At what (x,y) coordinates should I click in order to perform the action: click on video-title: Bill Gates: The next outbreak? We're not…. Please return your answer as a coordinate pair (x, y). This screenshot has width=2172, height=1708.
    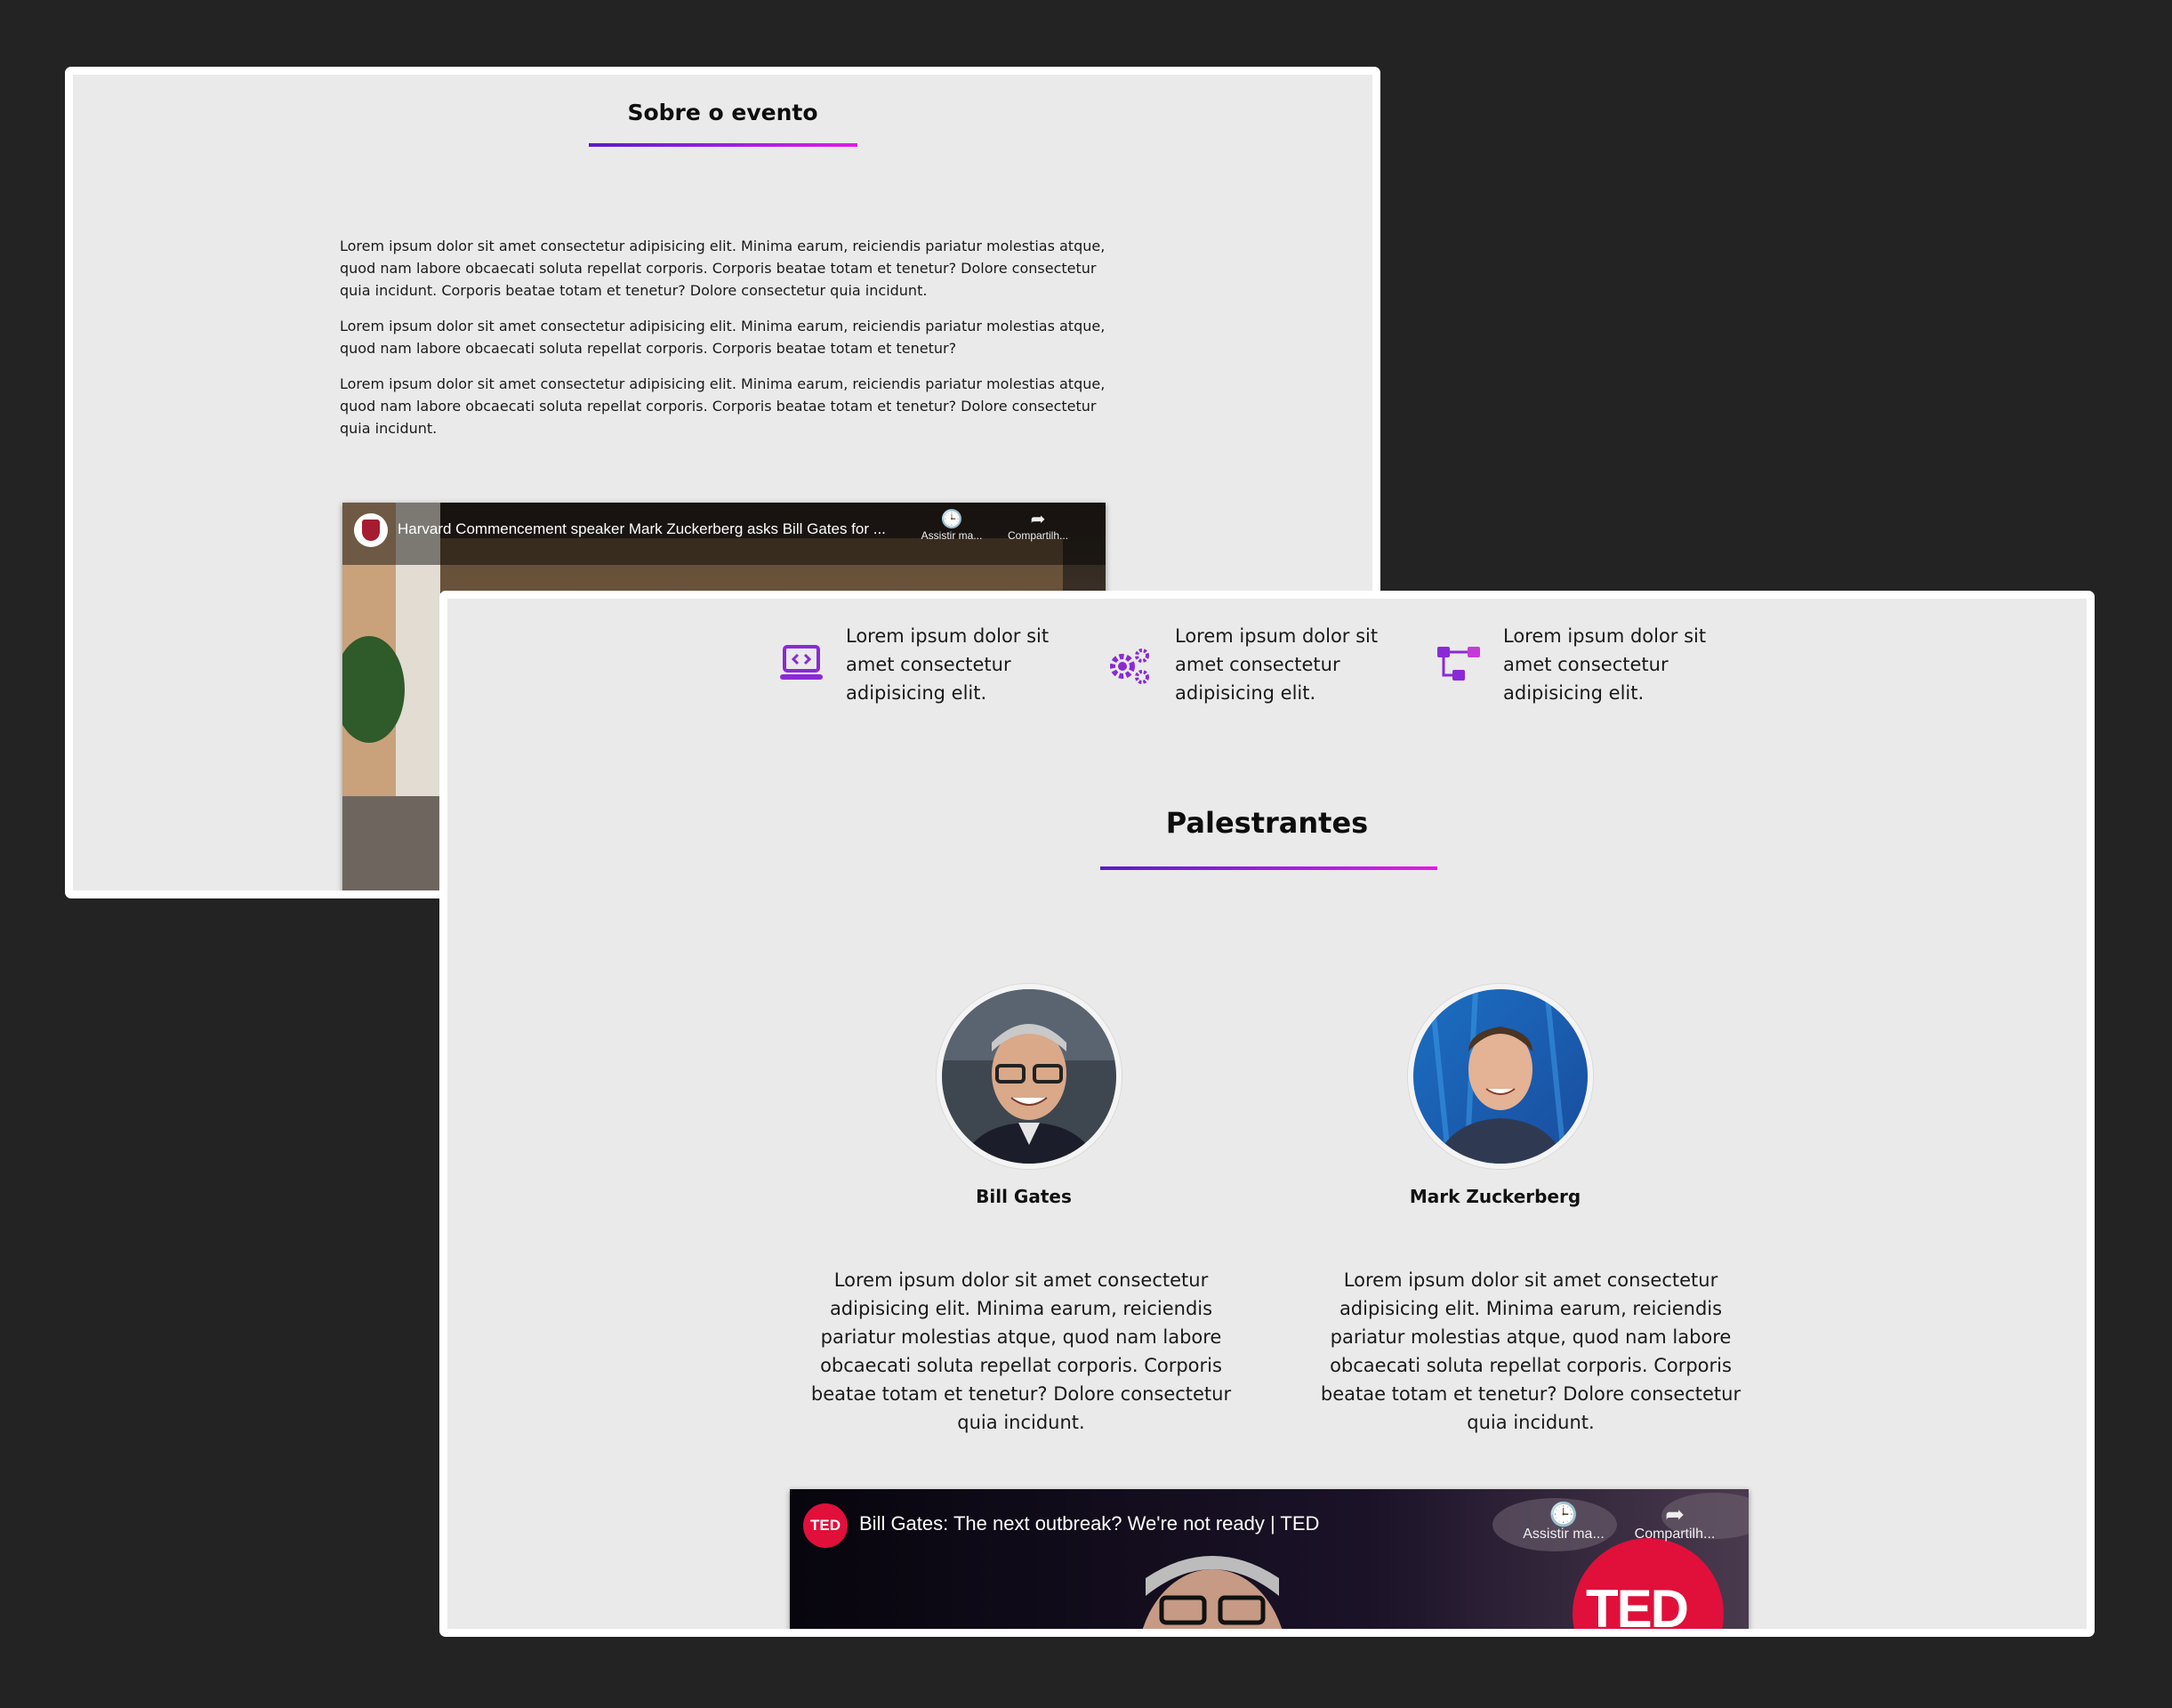
    Looking at the image, I should click on (1089, 1523).